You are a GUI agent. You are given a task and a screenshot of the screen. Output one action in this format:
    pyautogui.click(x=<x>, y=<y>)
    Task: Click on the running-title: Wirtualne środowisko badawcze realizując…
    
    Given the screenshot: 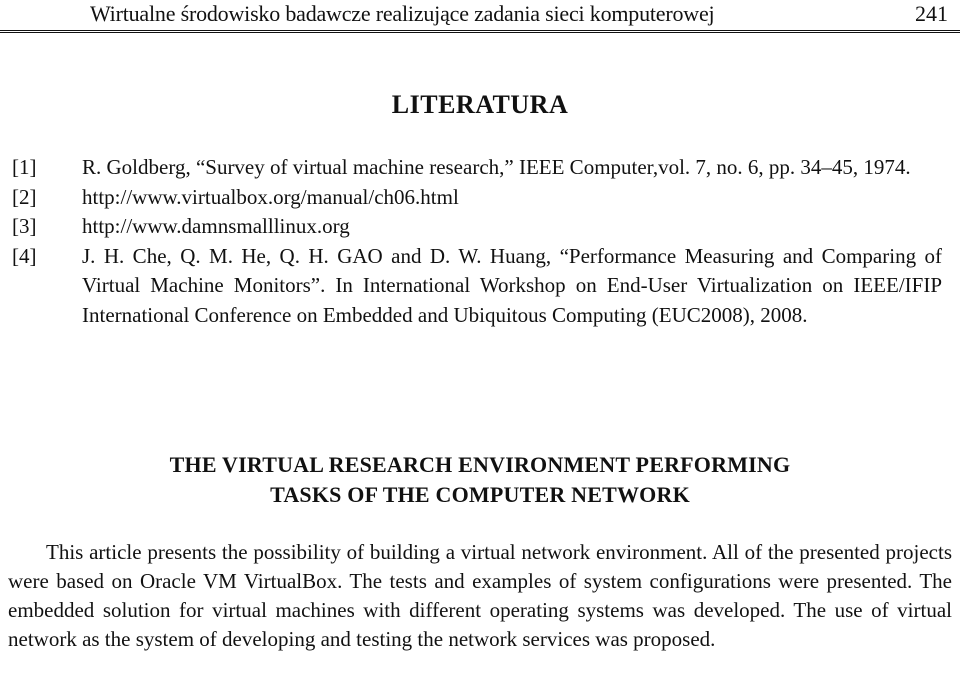 What is the action you would take?
    pyautogui.click(x=402, y=13)
    